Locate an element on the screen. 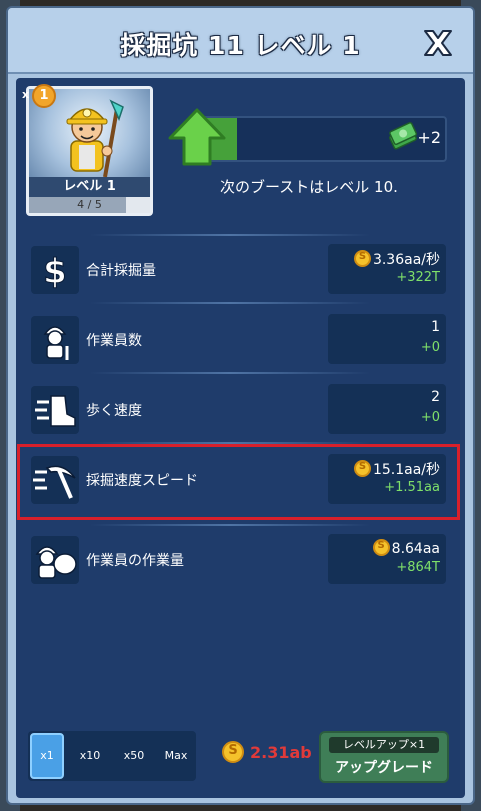  stat-label: 歩く速度 is located at coordinates (114, 411).